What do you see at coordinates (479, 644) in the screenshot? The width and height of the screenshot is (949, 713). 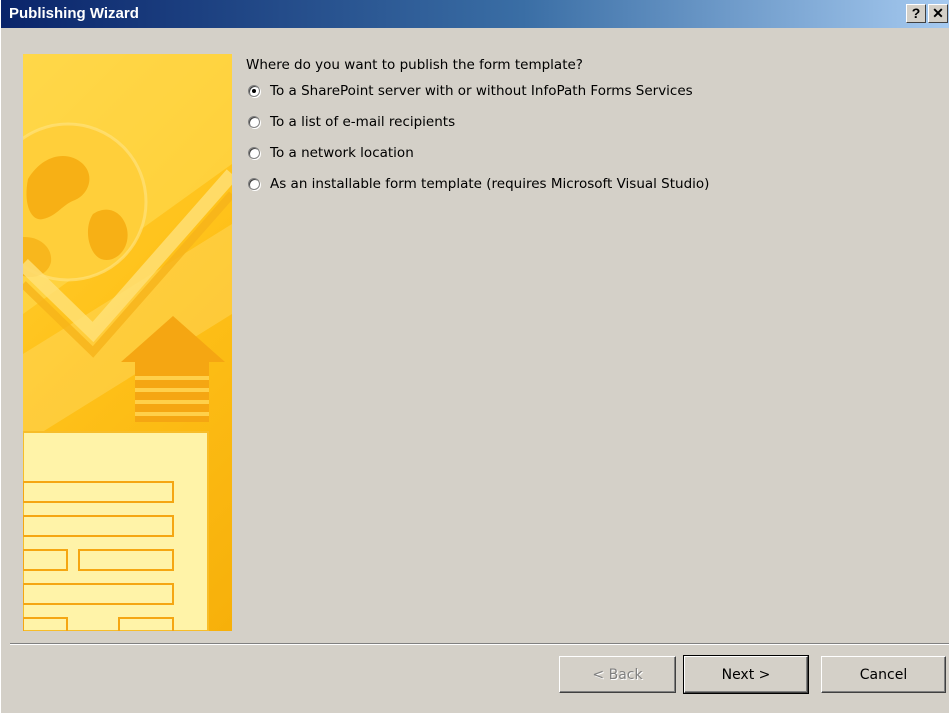 I see `footer-separator` at bounding box center [479, 644].